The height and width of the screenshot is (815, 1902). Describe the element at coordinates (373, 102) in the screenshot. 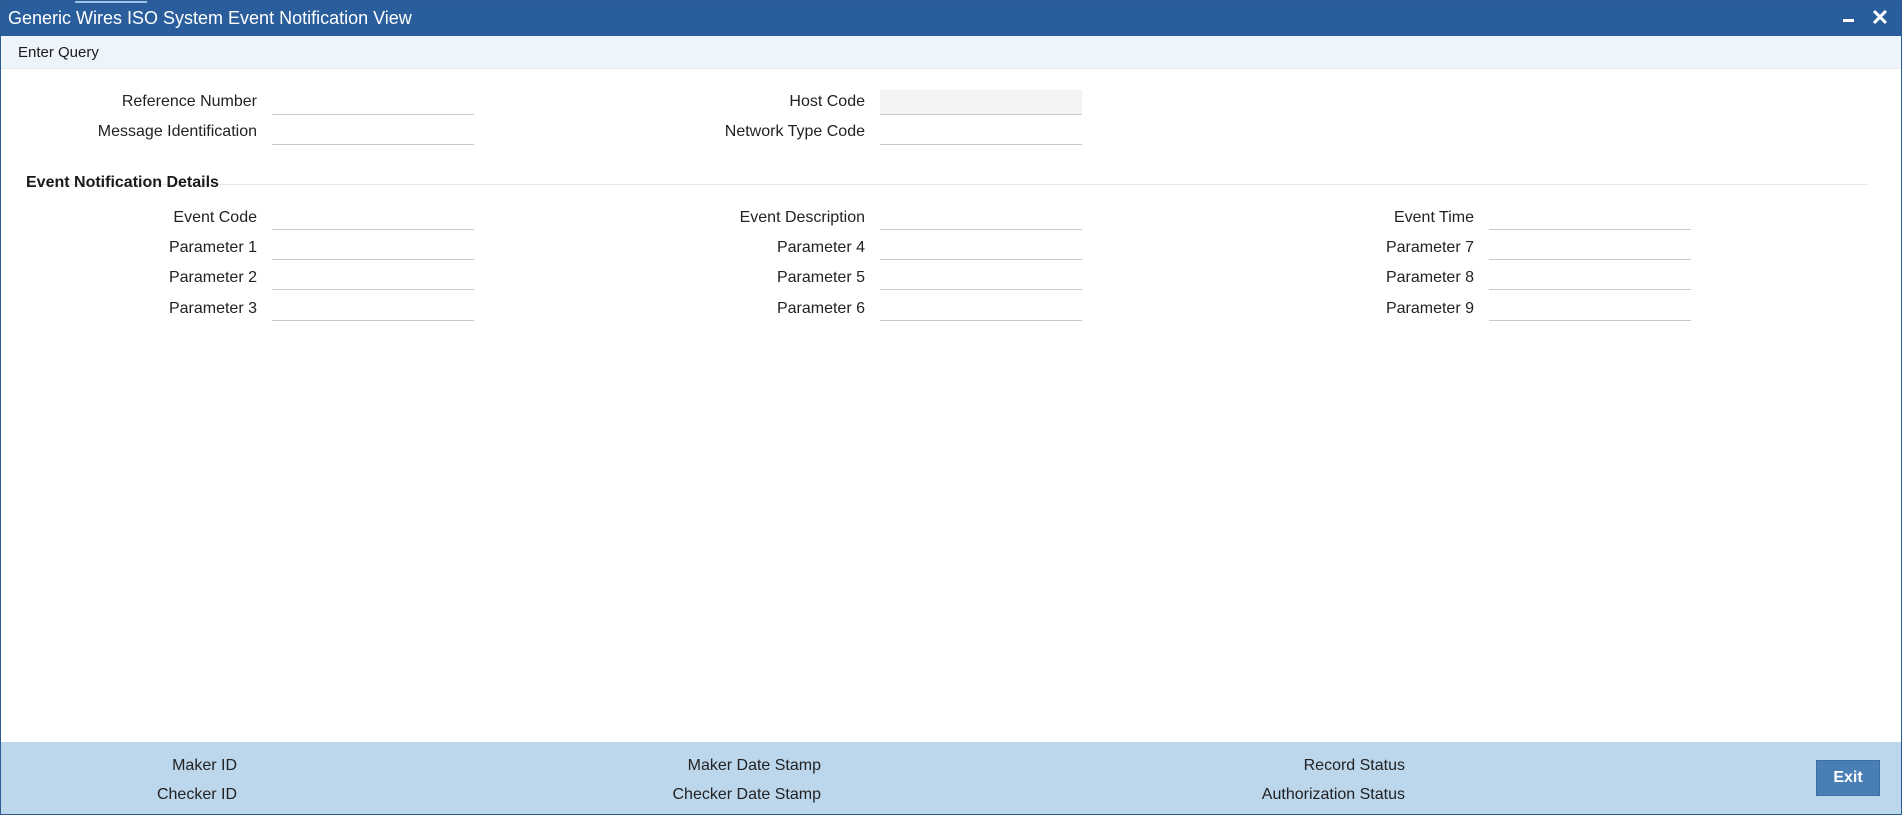

I see `reference-number-input` at that location.